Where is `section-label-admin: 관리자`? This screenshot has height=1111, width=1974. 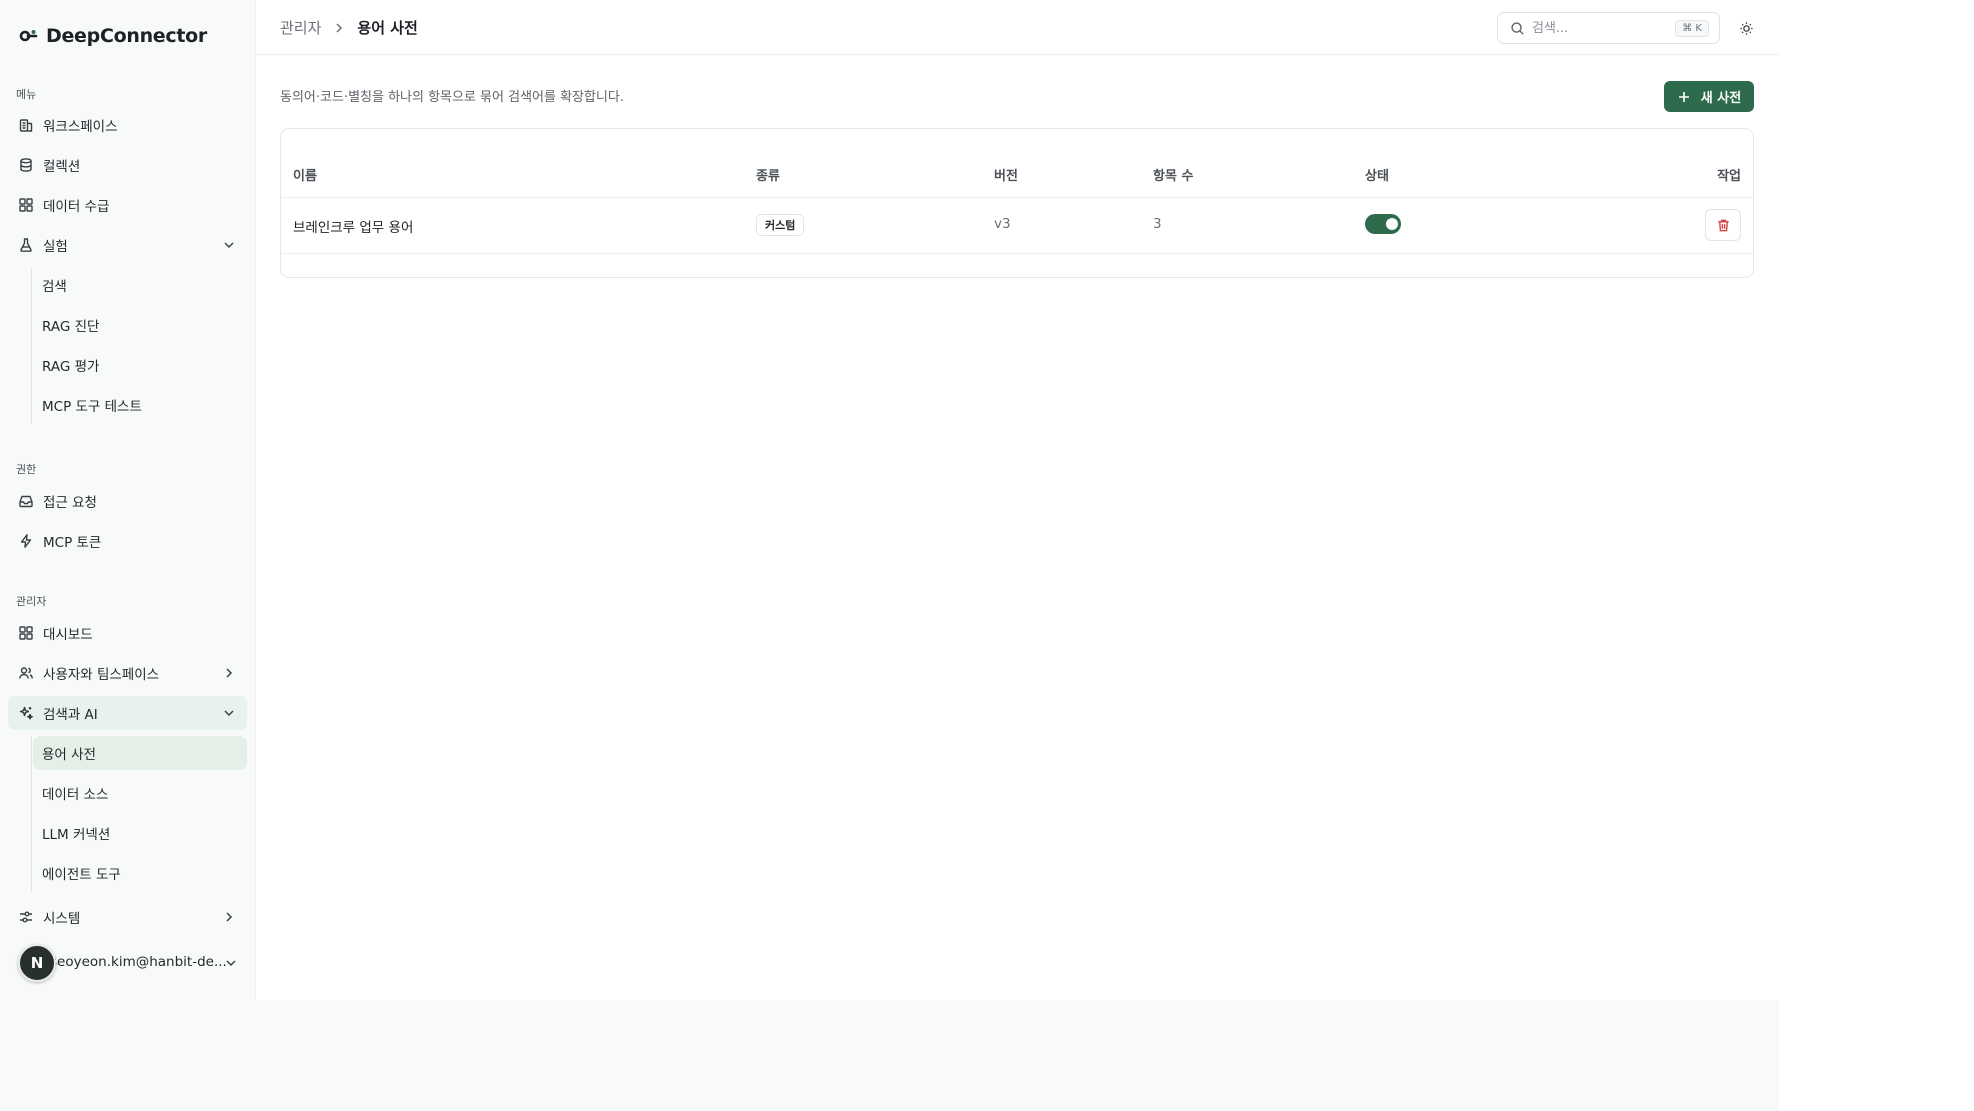
section-label-admin: 관리자 is located at coordinates (31, 601).